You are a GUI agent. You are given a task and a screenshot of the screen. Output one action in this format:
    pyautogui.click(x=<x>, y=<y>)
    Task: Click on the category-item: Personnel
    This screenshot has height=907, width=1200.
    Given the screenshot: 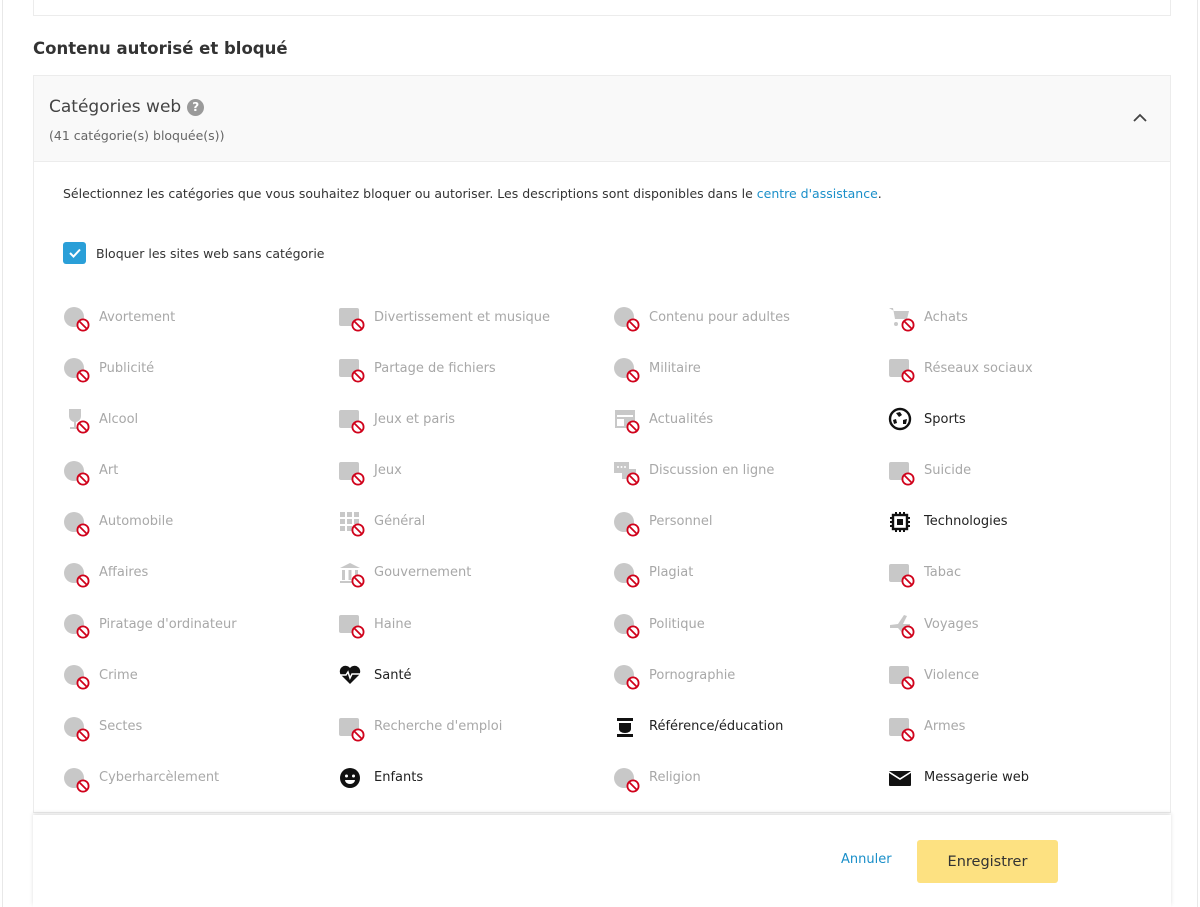 What is the action you would take?
    pyautogui.click(x=750, y=522)
    